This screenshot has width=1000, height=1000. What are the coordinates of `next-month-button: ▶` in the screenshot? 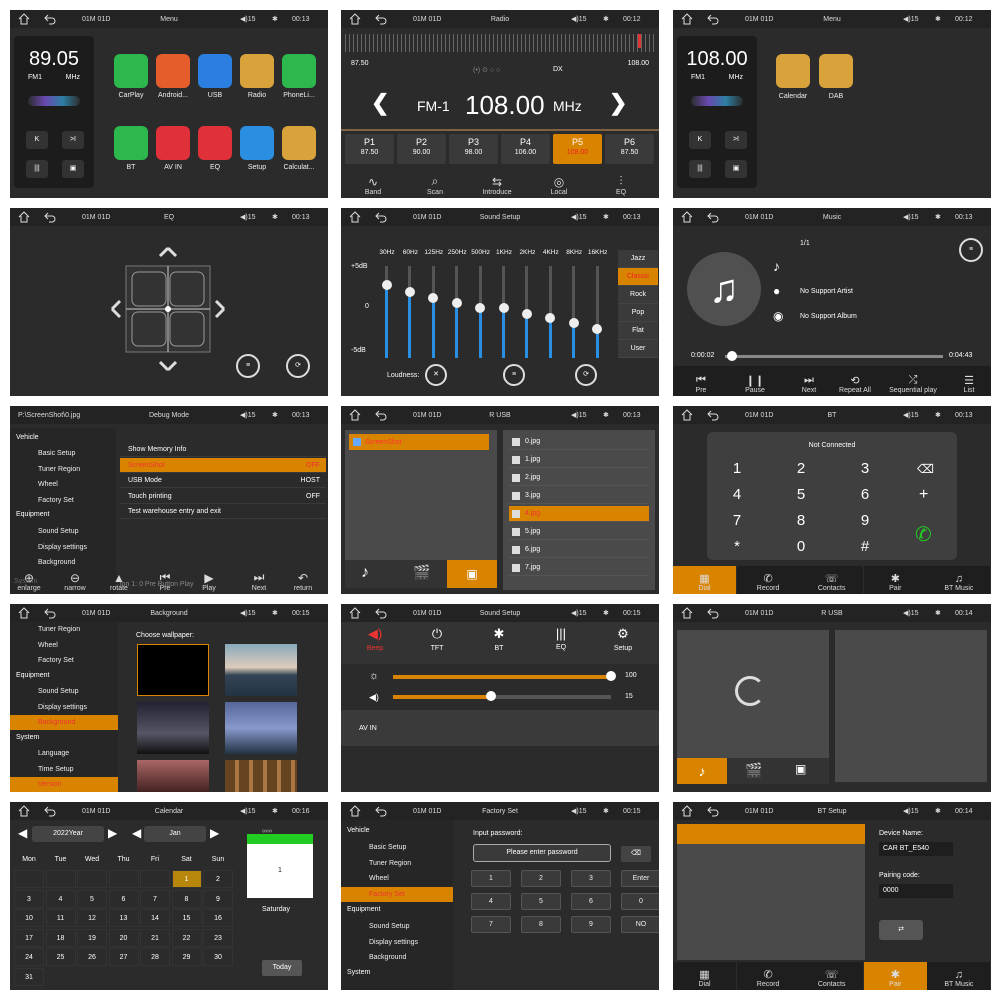 It's located at (214, 833).